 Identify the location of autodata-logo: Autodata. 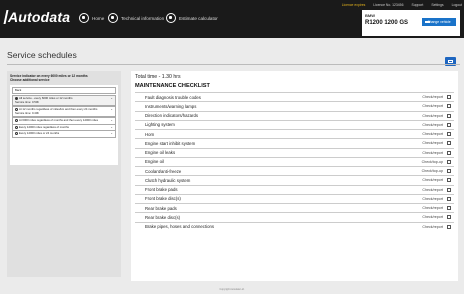
(36, 17).